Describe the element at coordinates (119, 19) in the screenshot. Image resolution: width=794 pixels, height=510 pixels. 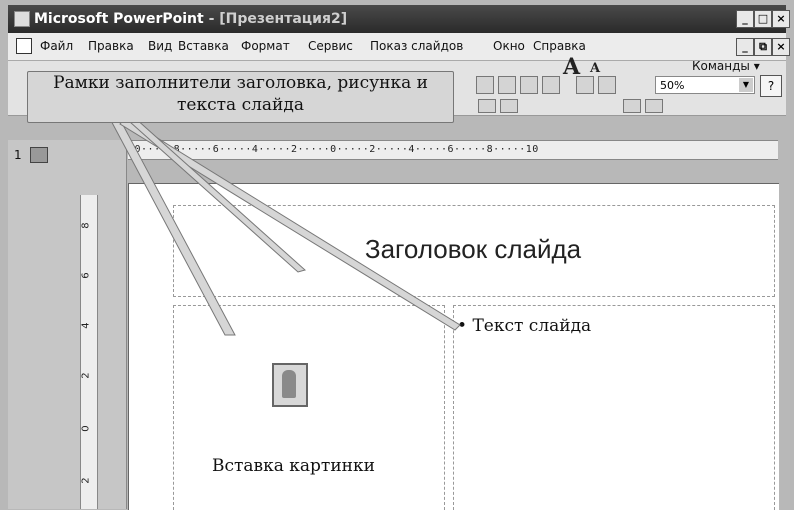
I see `app-name: Microsoft PowerPoint` at that location.